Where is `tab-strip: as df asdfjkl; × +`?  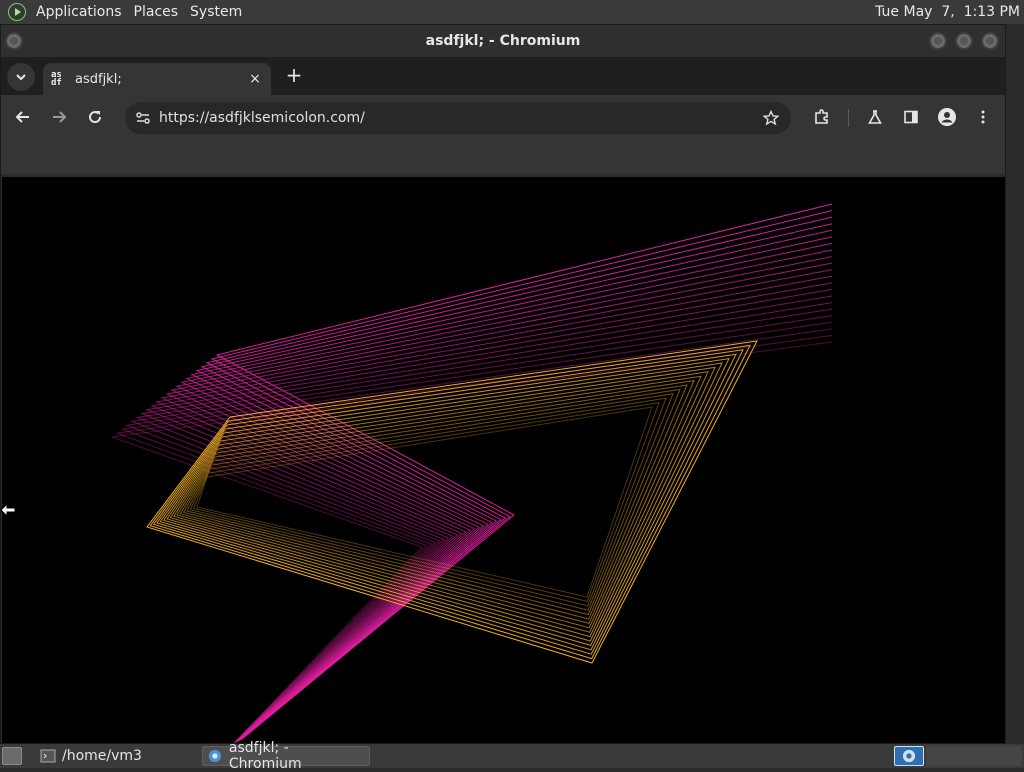 tab-strip: as df asdfjkl; × + is located at coordinates (503, 76).